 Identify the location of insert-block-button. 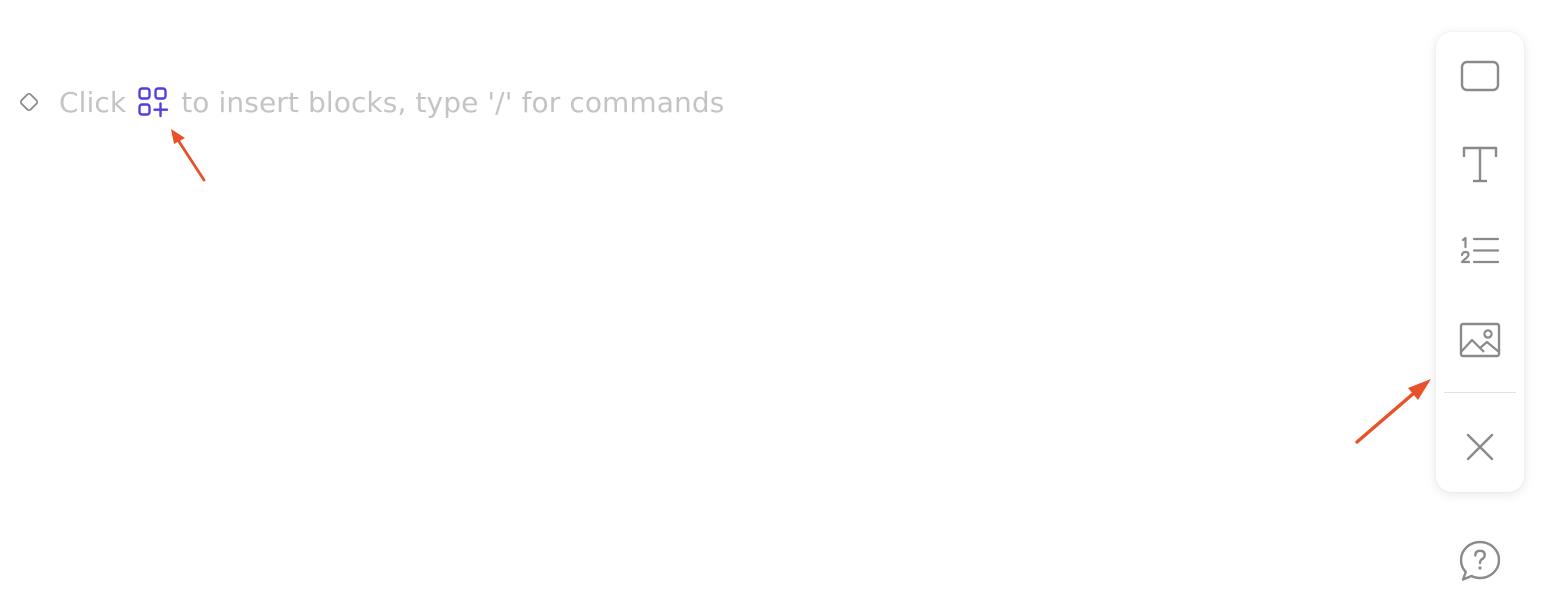
(153, 102).